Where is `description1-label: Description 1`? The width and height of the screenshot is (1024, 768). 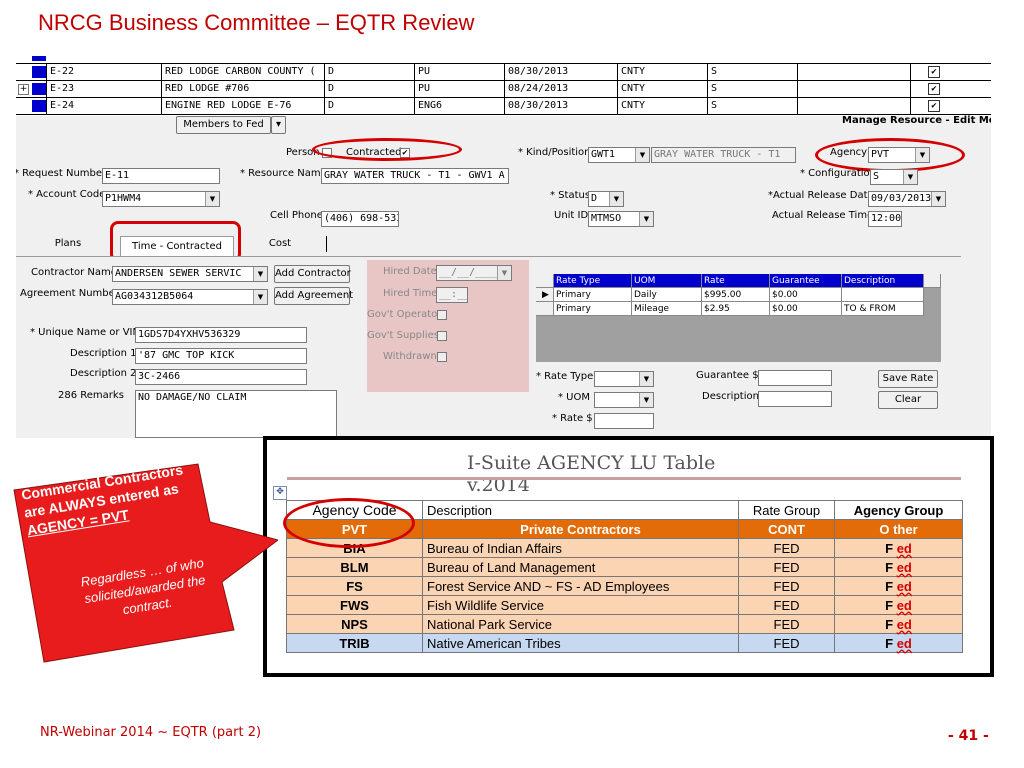 description1-label: Description 1 is located at coordinates (103, 353).